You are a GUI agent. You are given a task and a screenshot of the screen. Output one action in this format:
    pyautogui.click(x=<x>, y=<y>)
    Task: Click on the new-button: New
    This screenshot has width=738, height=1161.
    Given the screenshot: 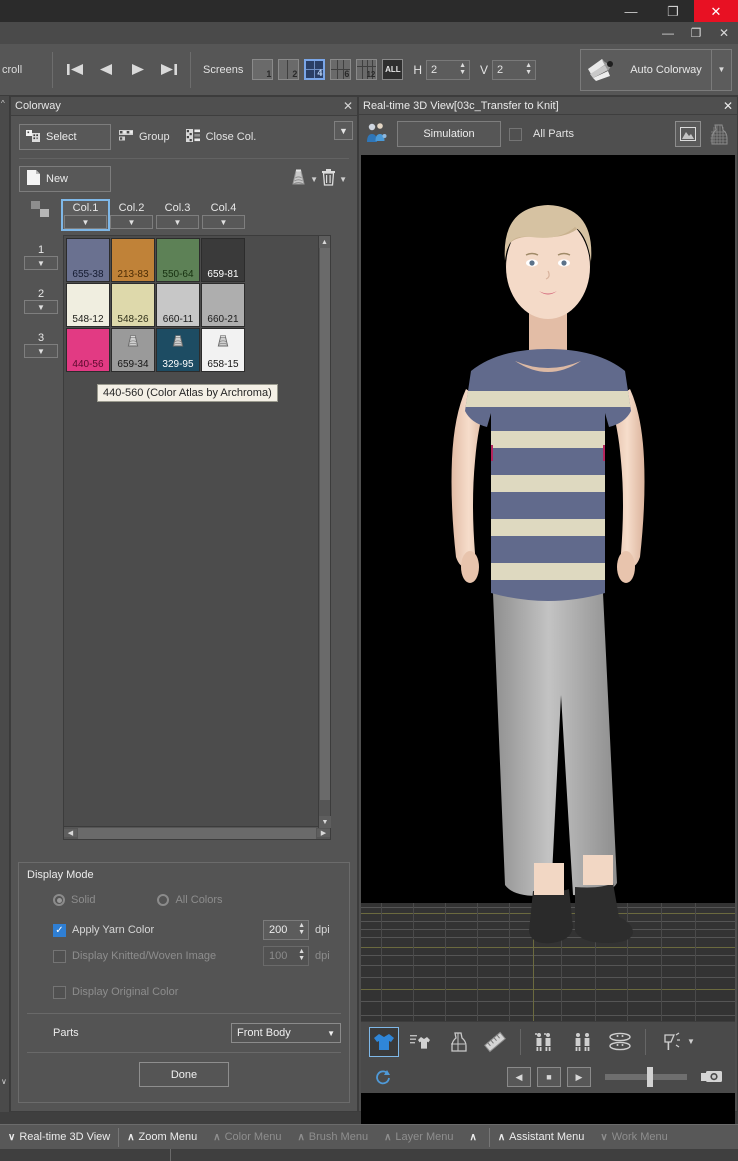 What is the action you would take?
    pyautogui.click(x=65, y=179)
    